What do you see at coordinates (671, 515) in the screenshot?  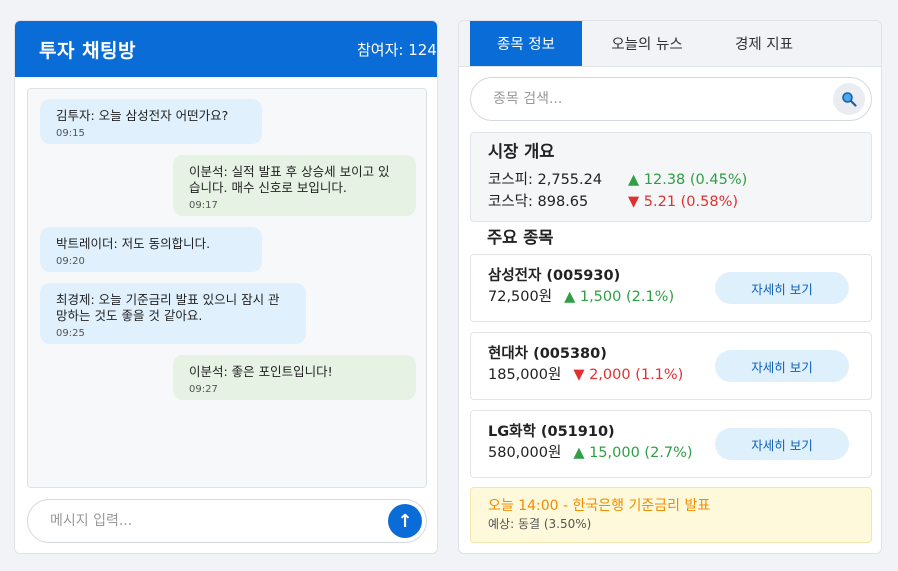 I see `rate-announcement-notice: 오늘 14:00 - 한국은행 기준금리 발표 예상: 동결 (3.50%)` at bounding box center [671, 515].